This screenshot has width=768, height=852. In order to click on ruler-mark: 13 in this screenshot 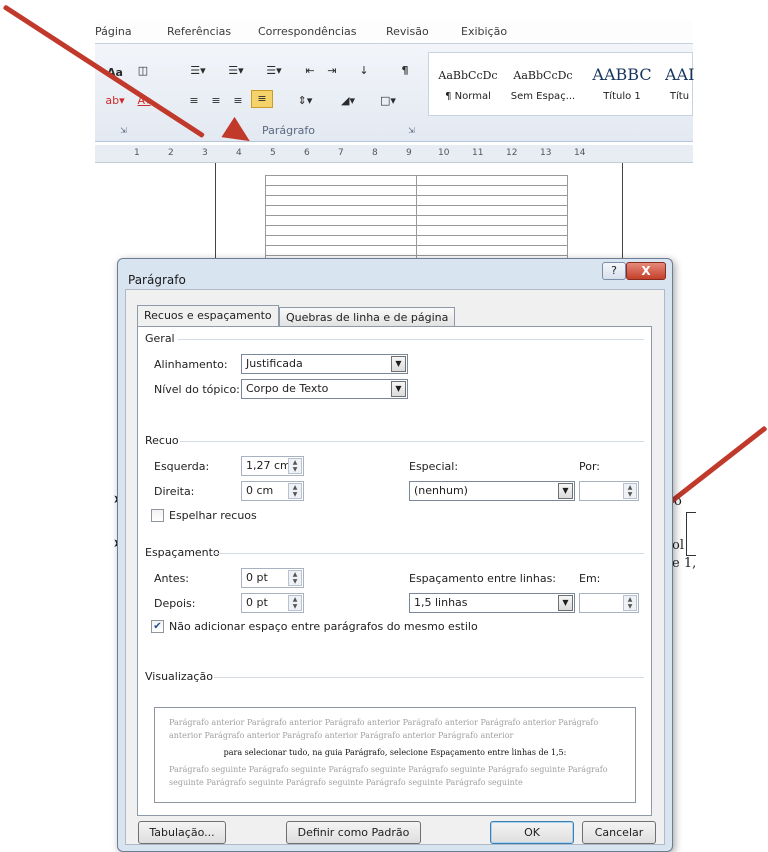, I will do `click(546, 153)`.